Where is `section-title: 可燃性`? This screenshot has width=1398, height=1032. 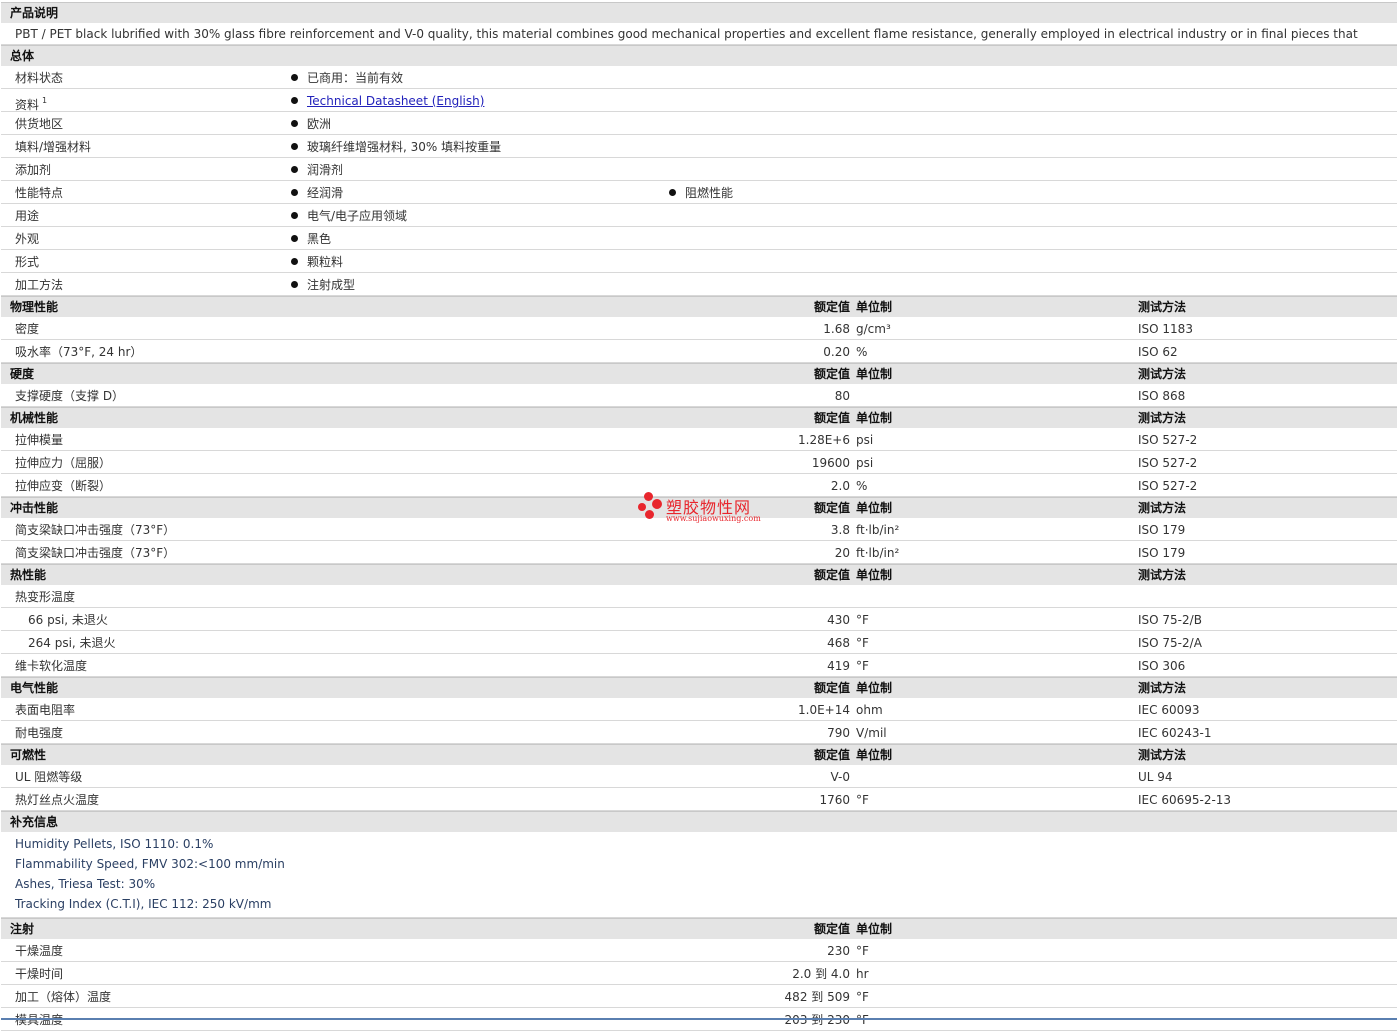 section-title: 可燃性 is located at coordinates (28, 755).